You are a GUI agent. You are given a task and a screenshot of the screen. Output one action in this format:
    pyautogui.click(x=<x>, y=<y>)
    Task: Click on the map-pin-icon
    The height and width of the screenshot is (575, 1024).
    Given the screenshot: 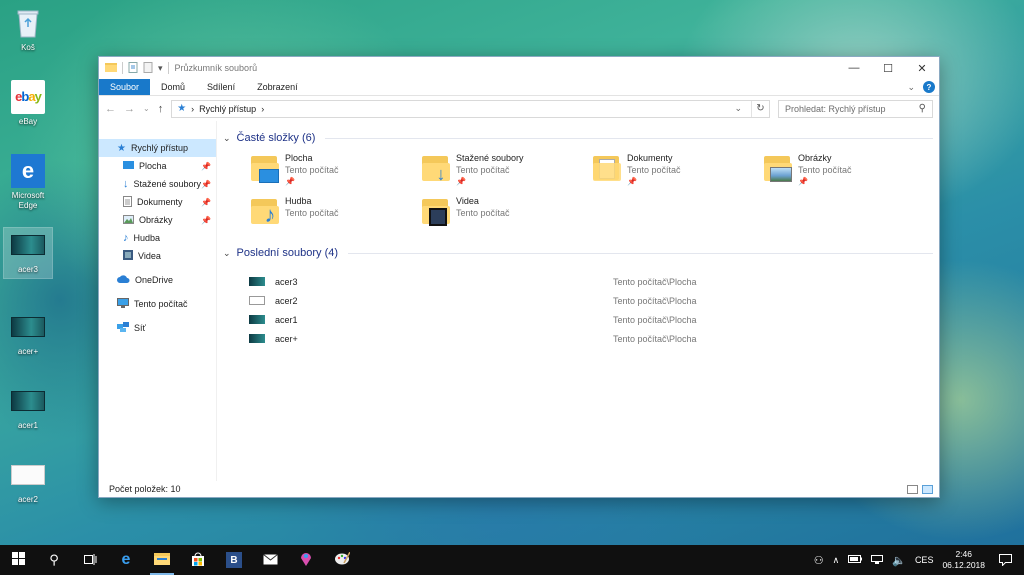 What is the action you would take?
    pyautogui.click(x=306, y=560)
    